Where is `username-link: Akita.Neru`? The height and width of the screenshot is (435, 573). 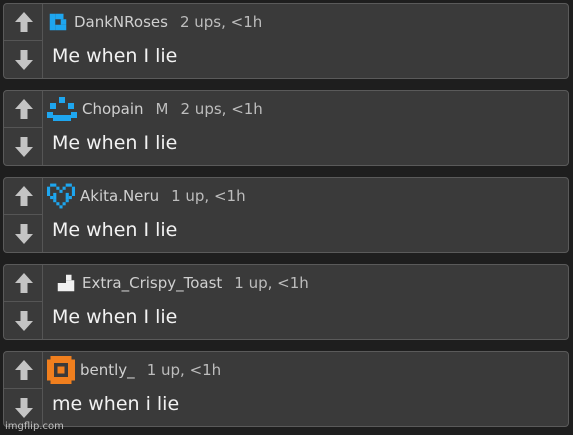
username-link: Akita.Neru is located at coordinates (119, 196).